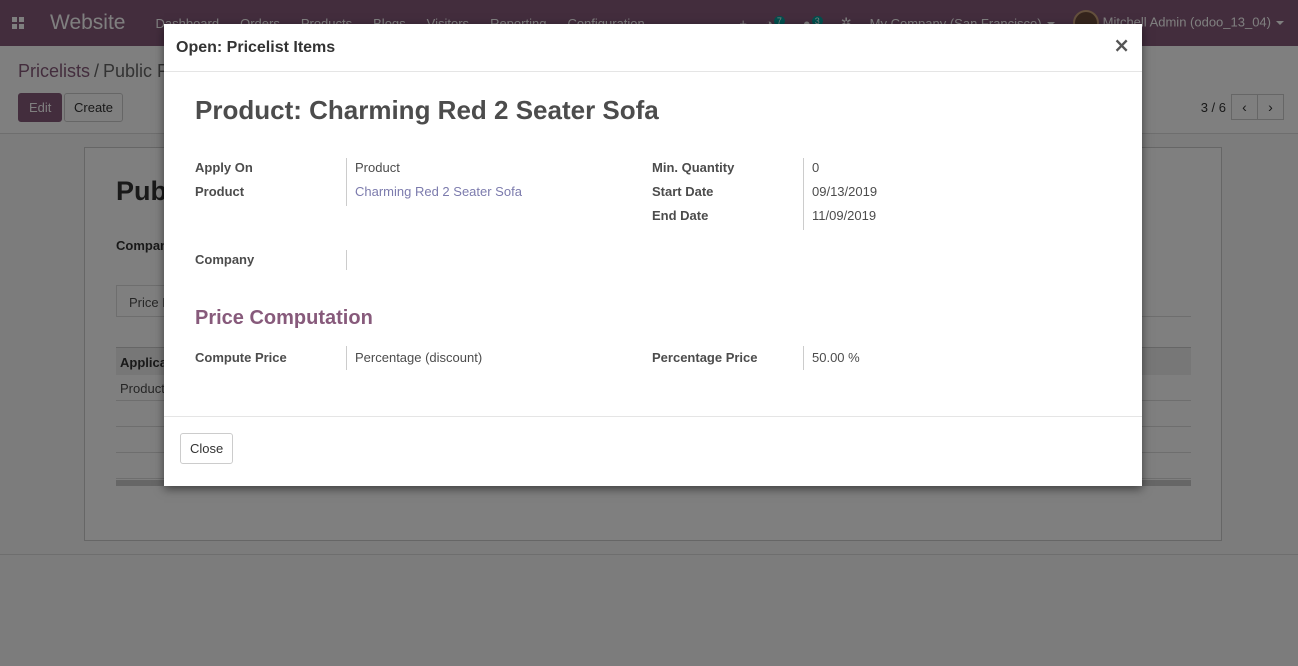 This screenshot has width=1298, height=666. What do you see at coordinates (207, 448) in the screenshot?
I see `close-button: Close` at bounding box center [207, 448].